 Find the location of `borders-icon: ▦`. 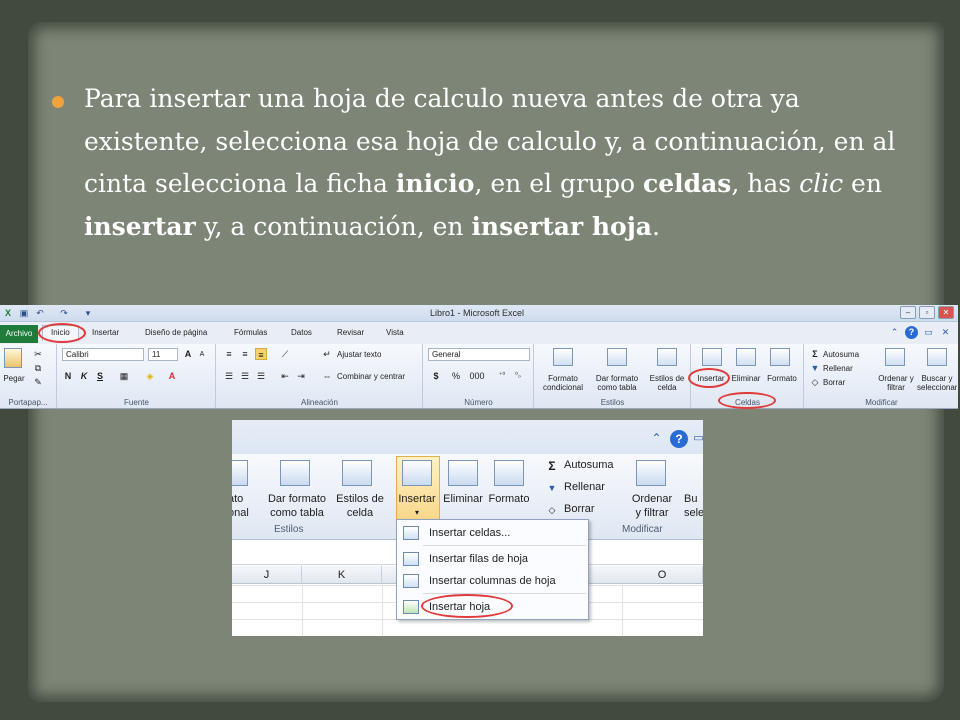

borders-icon: ▦ is located at coordinates (124, 376).